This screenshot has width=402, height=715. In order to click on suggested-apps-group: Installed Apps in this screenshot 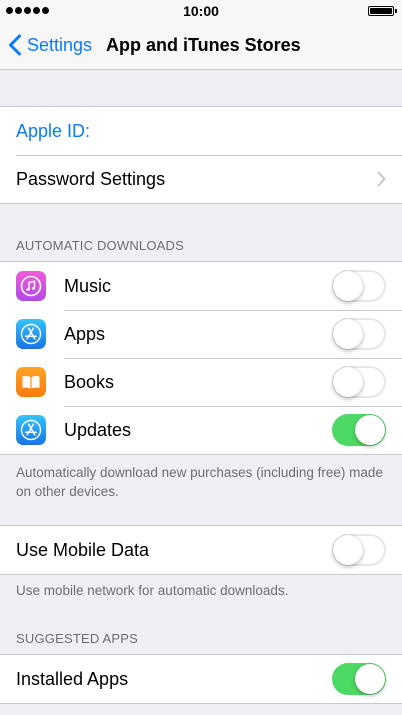, I will do `click(201, 679)`.